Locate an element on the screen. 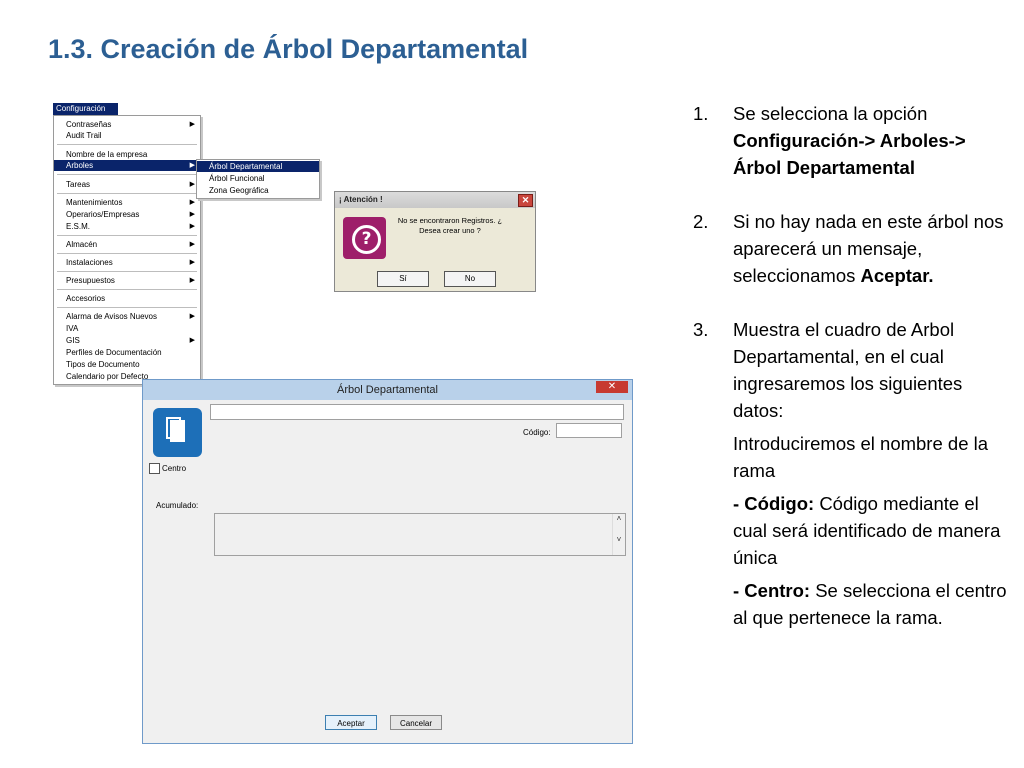 The height and width of the screenshot is (768, 1024). menu-item-presupuestos: Presupuestos ▶ is located at coordinates (127, 280).